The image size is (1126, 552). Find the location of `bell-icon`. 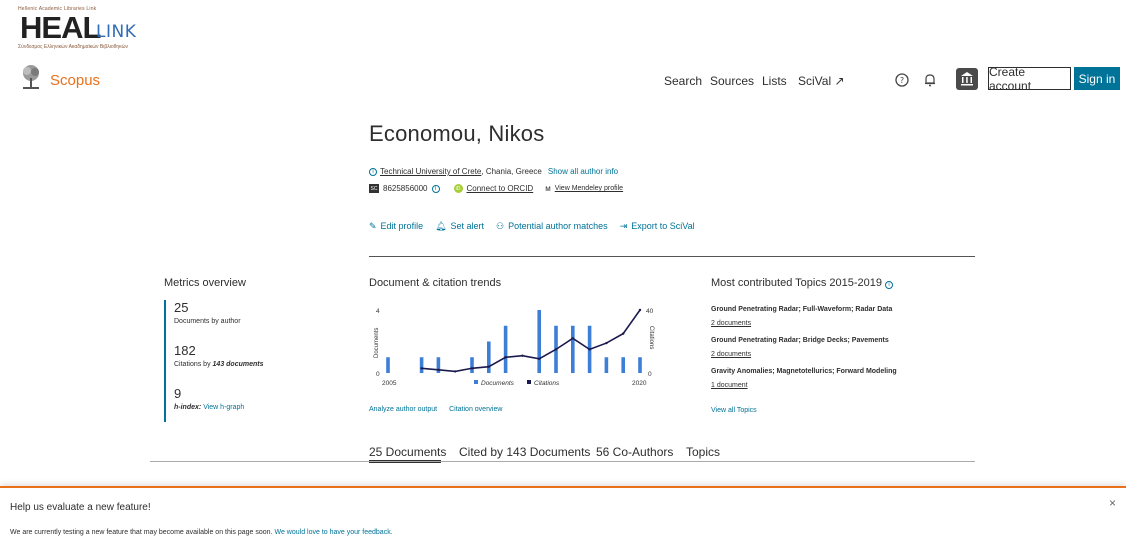

bell-icon is located at coordinates (930, 80).